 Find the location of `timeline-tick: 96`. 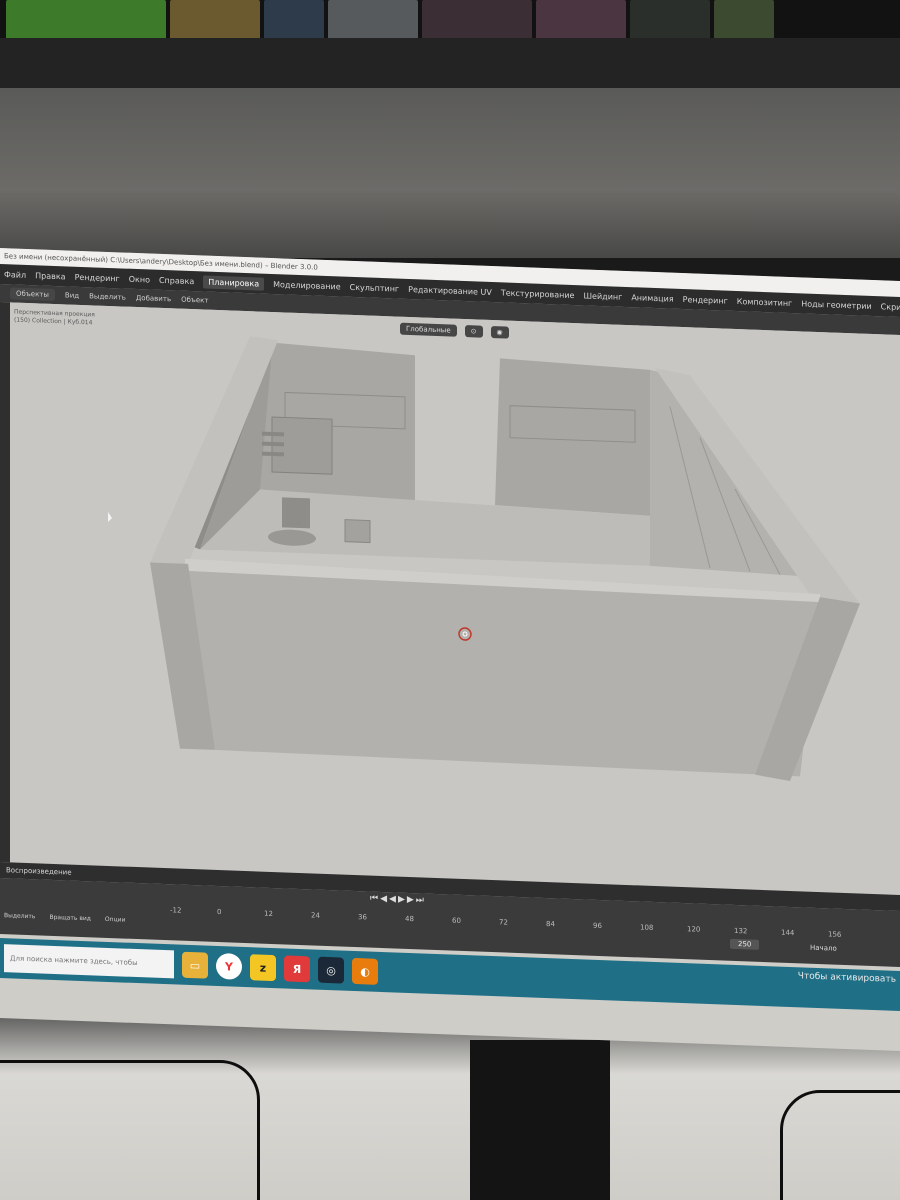

timeline-tick: 96 is located at coordinates (597, 926).